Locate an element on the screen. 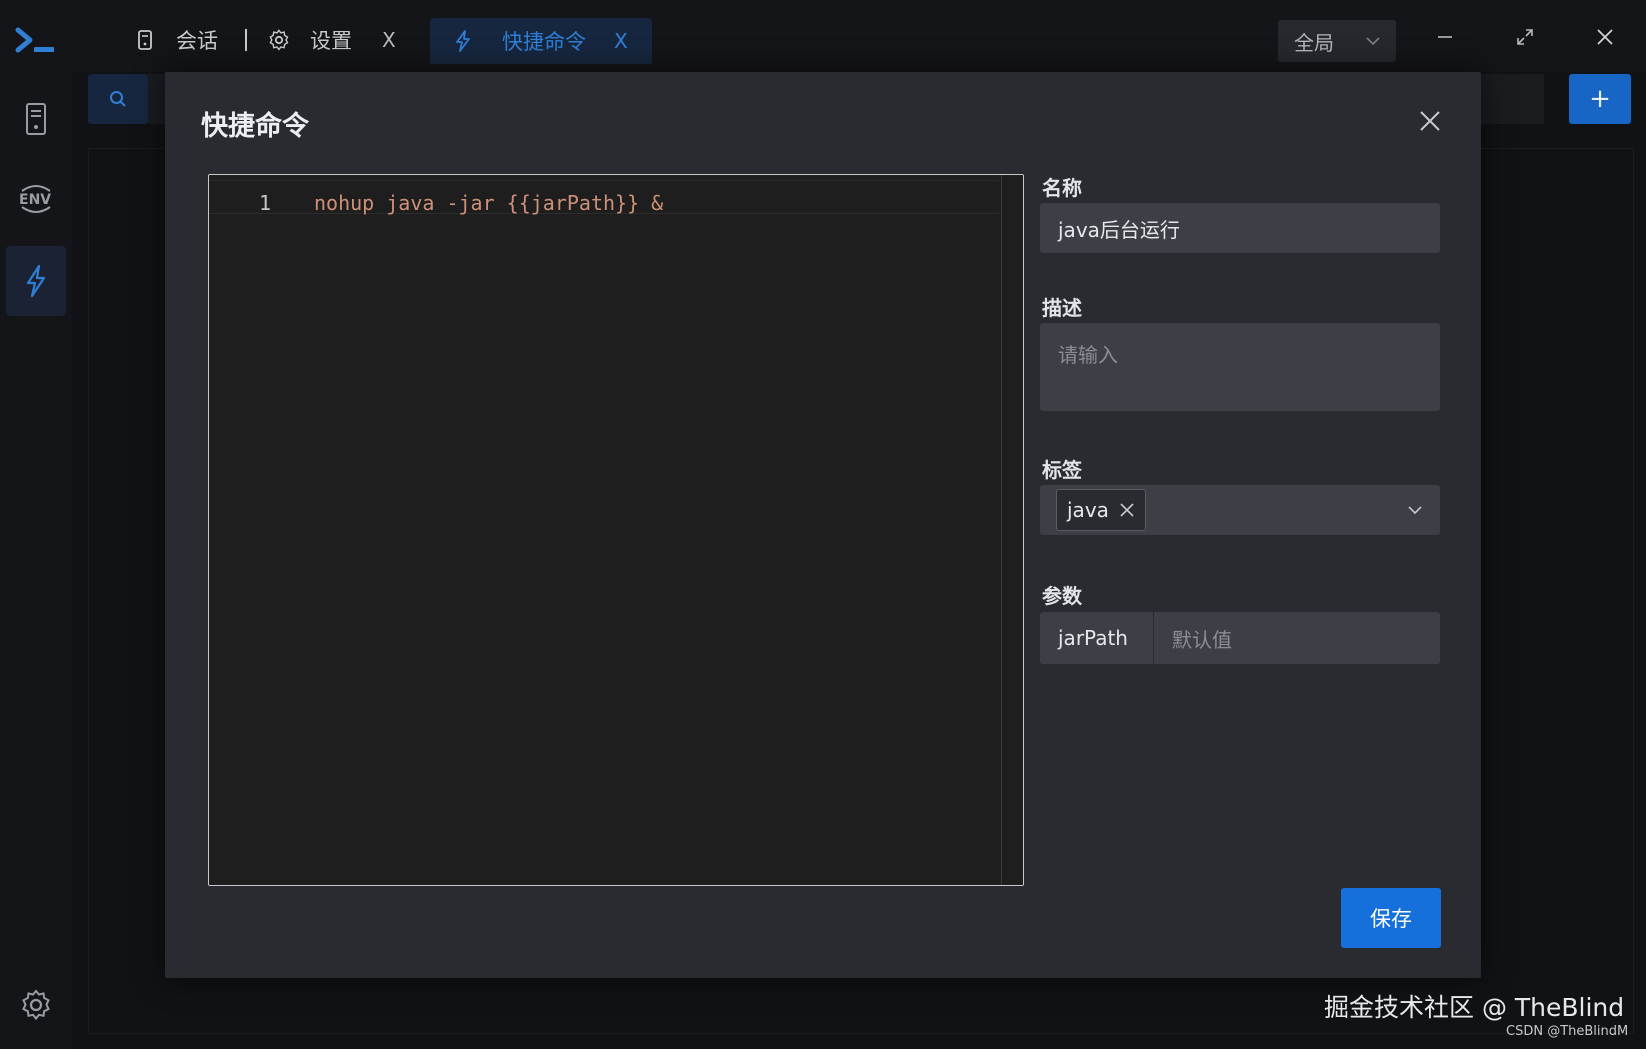 This screenshot has width=1646, height=1049. tab-session: 会话 is located at coordinates (176, 40).